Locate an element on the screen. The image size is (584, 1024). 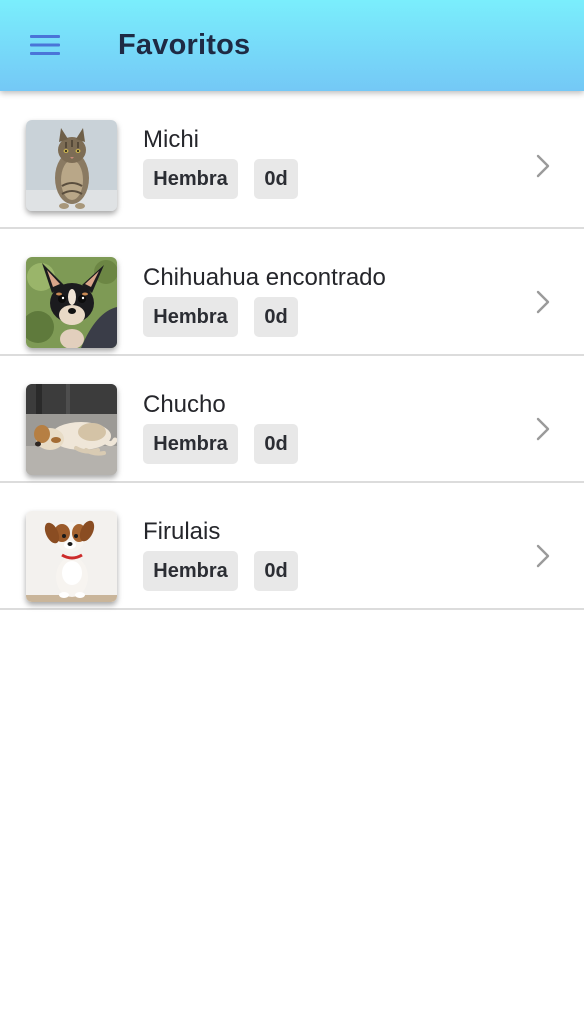
pet-photo-chihuahua is located at coordinates (71, 302).